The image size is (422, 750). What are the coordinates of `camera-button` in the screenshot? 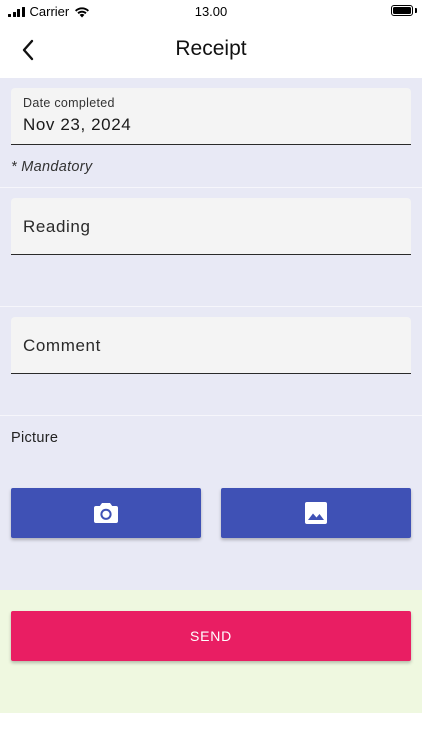 It's located at (106, 513).